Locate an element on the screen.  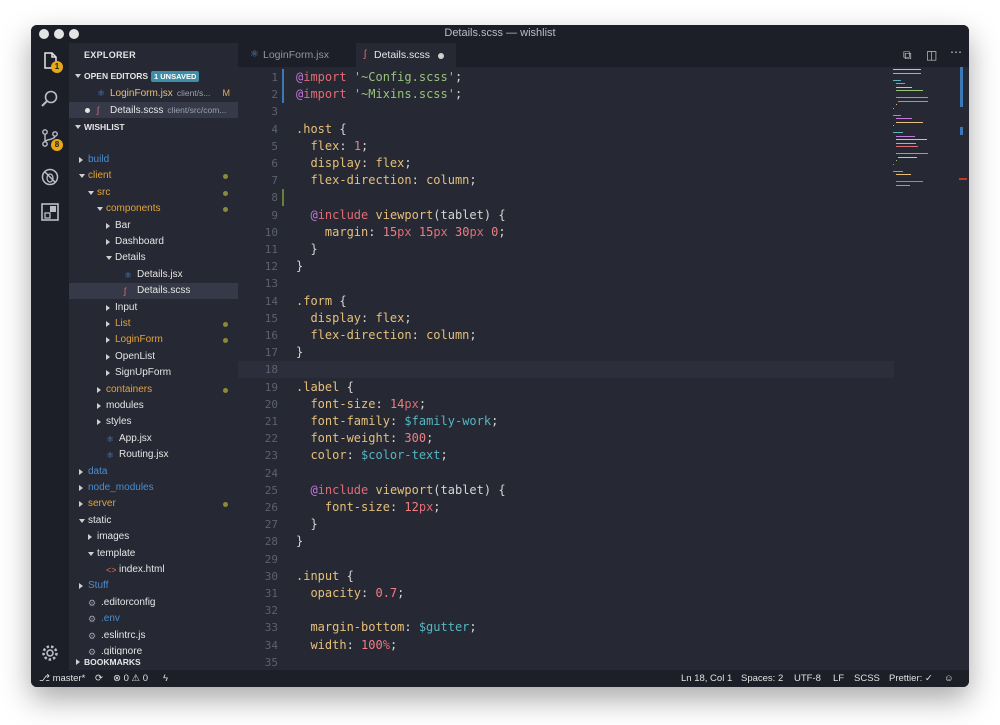
code-line: 10 margin: 15px 15px 30px 0; is located at coordinates (583, 232).